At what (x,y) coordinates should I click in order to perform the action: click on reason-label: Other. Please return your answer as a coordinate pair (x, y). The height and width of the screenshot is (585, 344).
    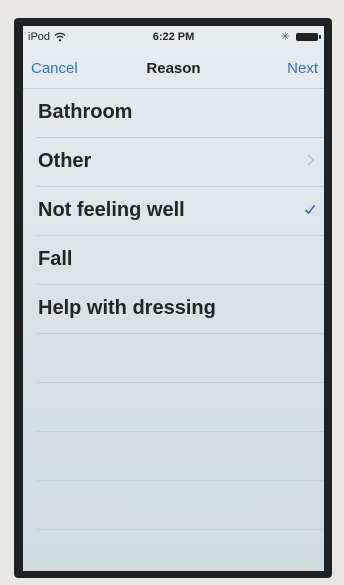
    Looking at the image, I should click on (65, 161).